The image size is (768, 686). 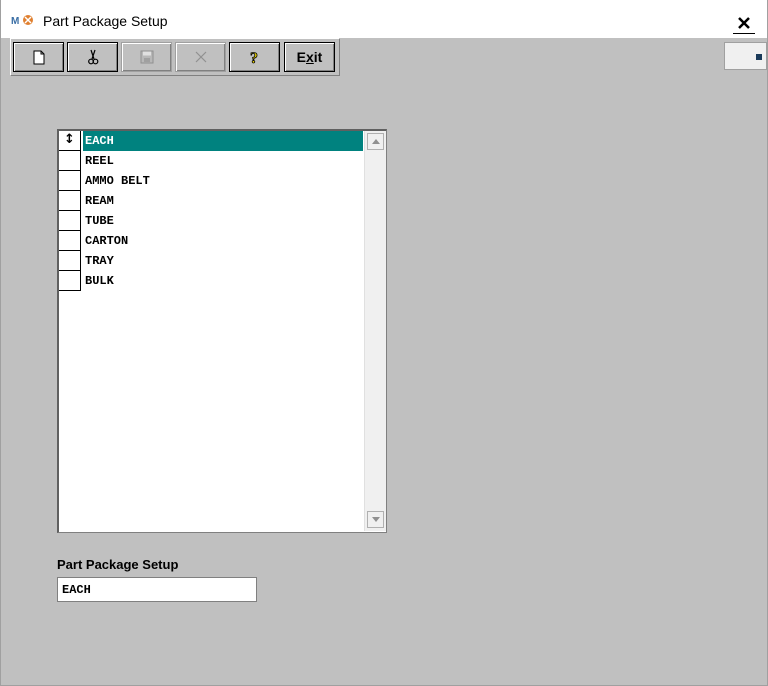 I want to click on save-icon, so click(x=146, y=57).